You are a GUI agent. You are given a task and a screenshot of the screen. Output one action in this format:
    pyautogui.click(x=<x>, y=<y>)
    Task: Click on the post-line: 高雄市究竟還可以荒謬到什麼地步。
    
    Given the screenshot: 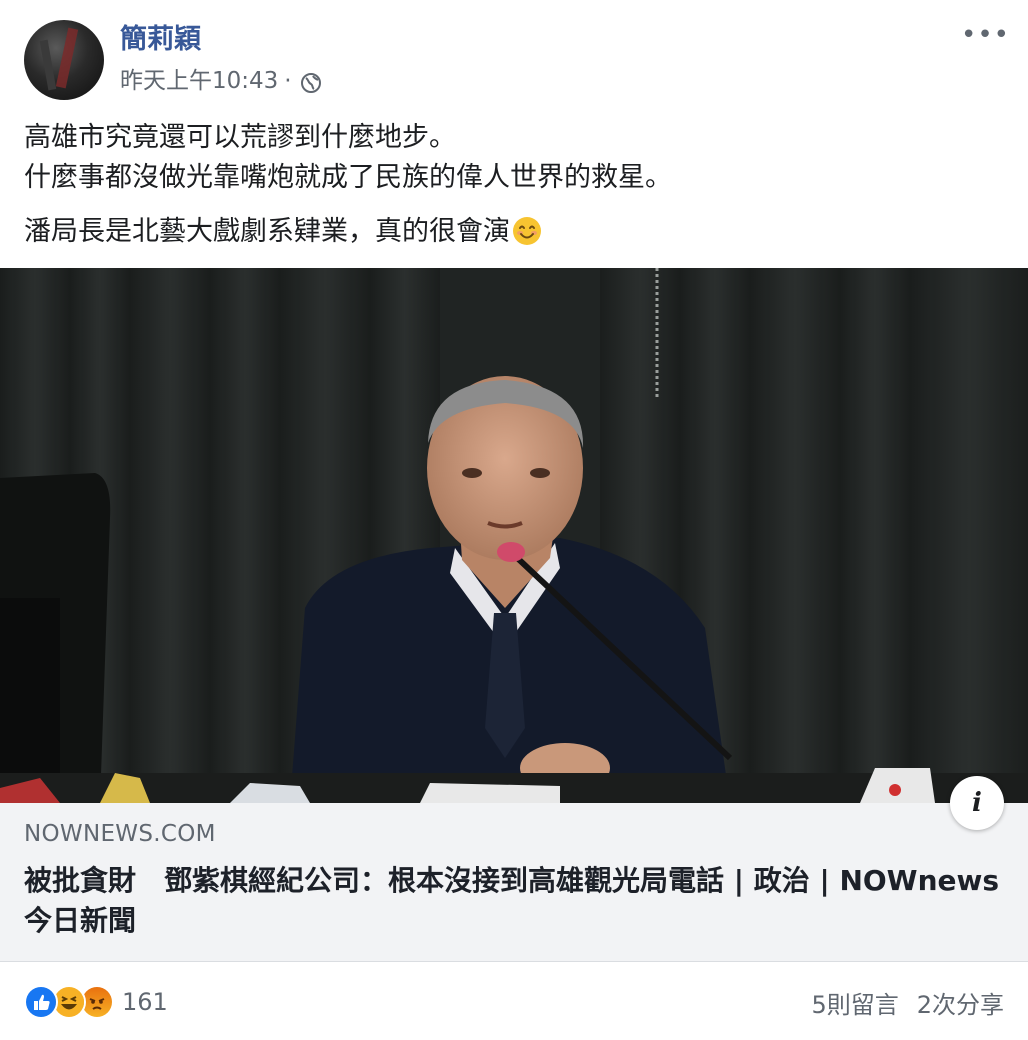 What is the action you would take?
    pyautogui.click(x=240, y=137)
    